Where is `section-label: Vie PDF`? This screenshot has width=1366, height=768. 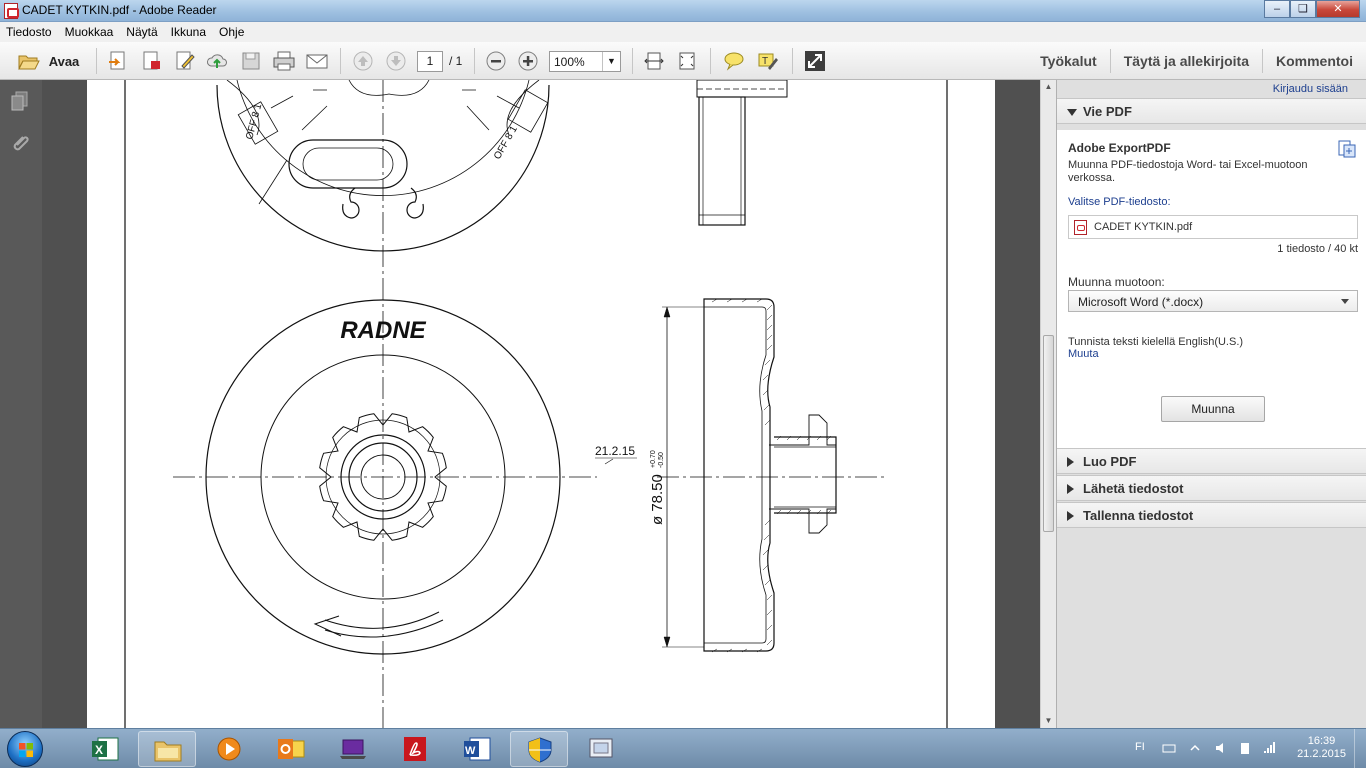
section-label: Vie PDF is located at coordinates (1107, 111).